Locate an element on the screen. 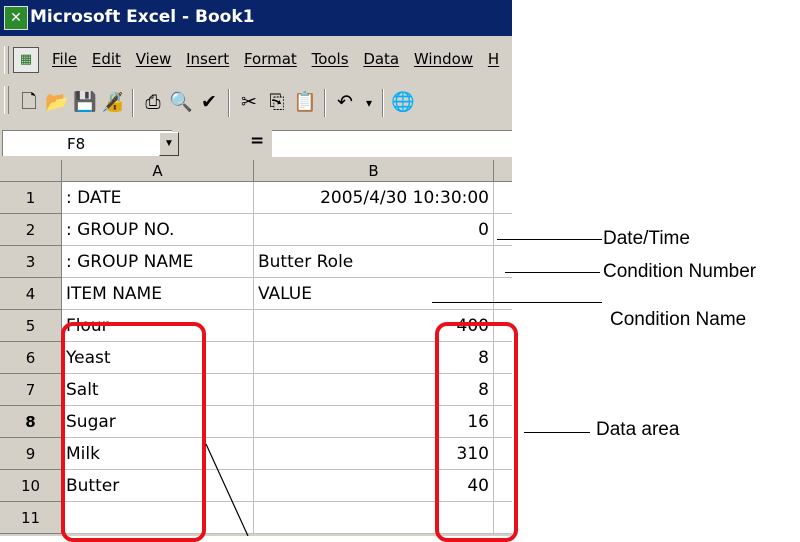 The height and width of the screenshot is (542, 800). print-preview-icon: 🔍 is located at coordinates (181, 103).